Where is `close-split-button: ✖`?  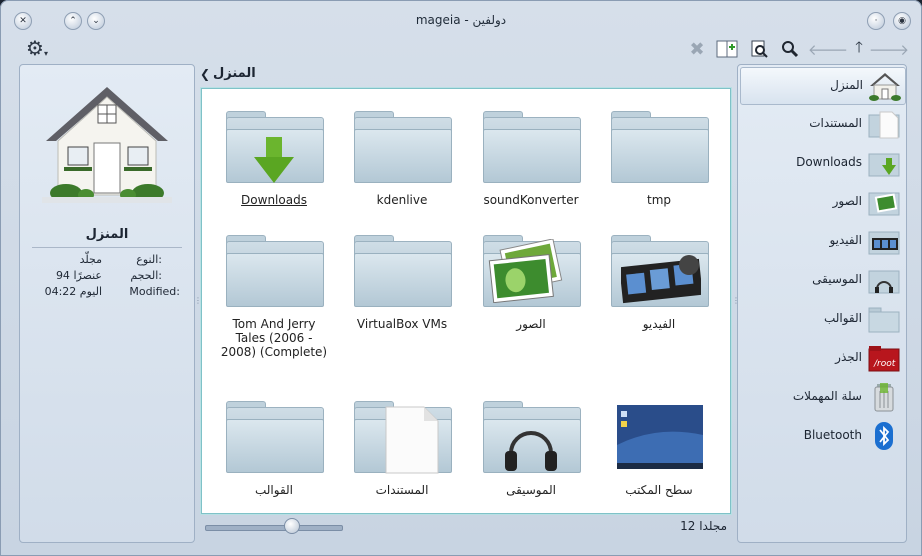 close-split-button: ✖ is located at coordinates (697, 49).